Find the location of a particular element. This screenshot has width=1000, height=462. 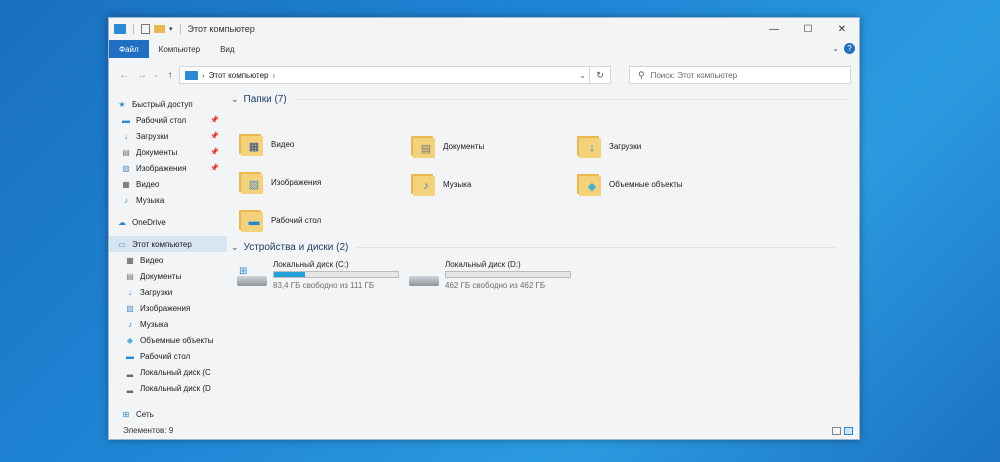

sidebar-item: ▬ Рабочий стол is located at coordinates (168, 356).